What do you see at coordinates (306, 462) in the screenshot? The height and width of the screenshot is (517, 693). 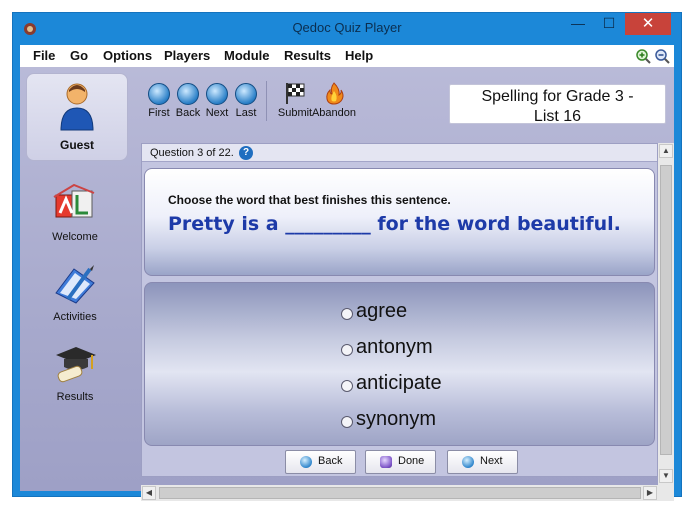 I see `back-arrow-icon` at bounding box center [306, 462].